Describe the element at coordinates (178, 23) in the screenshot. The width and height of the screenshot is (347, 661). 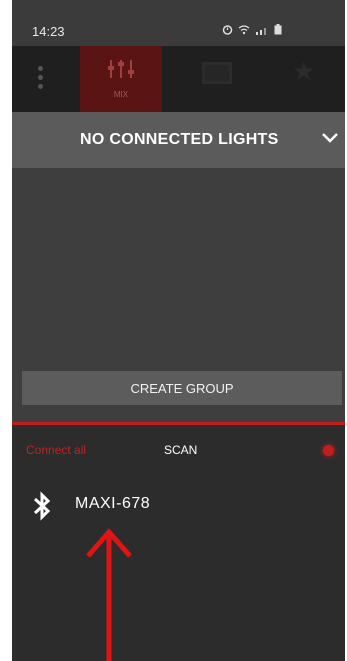
I see `status-bar: 14:23` at that location.